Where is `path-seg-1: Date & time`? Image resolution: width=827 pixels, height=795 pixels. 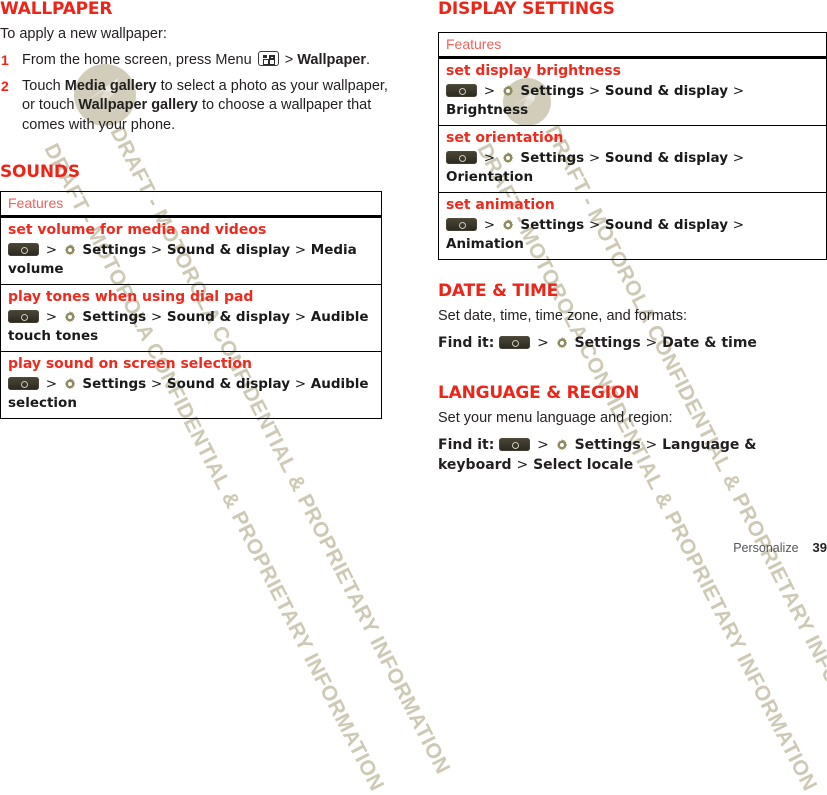
path-seg-1: Date & time is located at coordinates (709, 343).